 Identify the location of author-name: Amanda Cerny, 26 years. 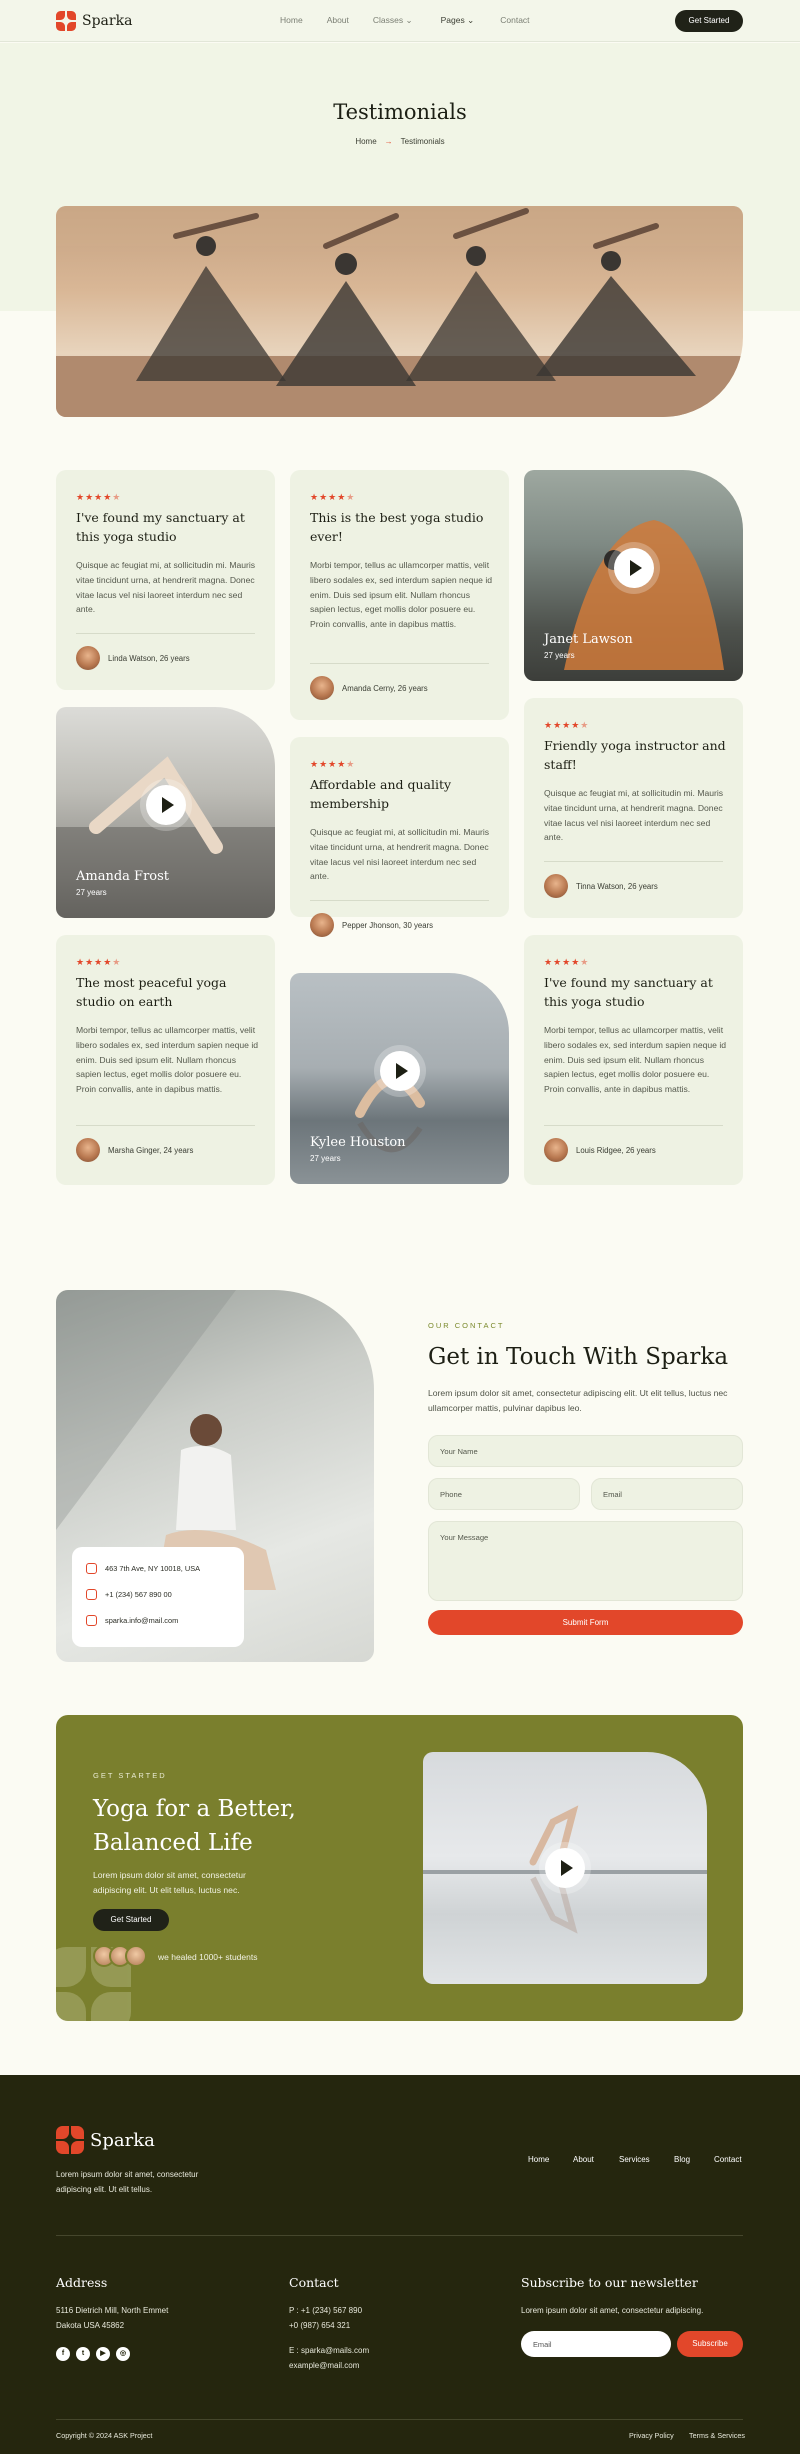
(385, 688).